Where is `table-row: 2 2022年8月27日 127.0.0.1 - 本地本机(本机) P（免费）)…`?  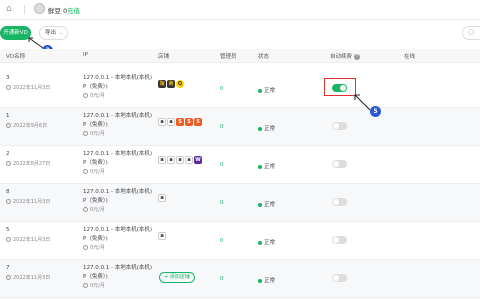
table-row: 2 2022年8月27日 127.0.0.1 - 本地本机(本机) P（免费）)… is located at coordinates (240, 165).